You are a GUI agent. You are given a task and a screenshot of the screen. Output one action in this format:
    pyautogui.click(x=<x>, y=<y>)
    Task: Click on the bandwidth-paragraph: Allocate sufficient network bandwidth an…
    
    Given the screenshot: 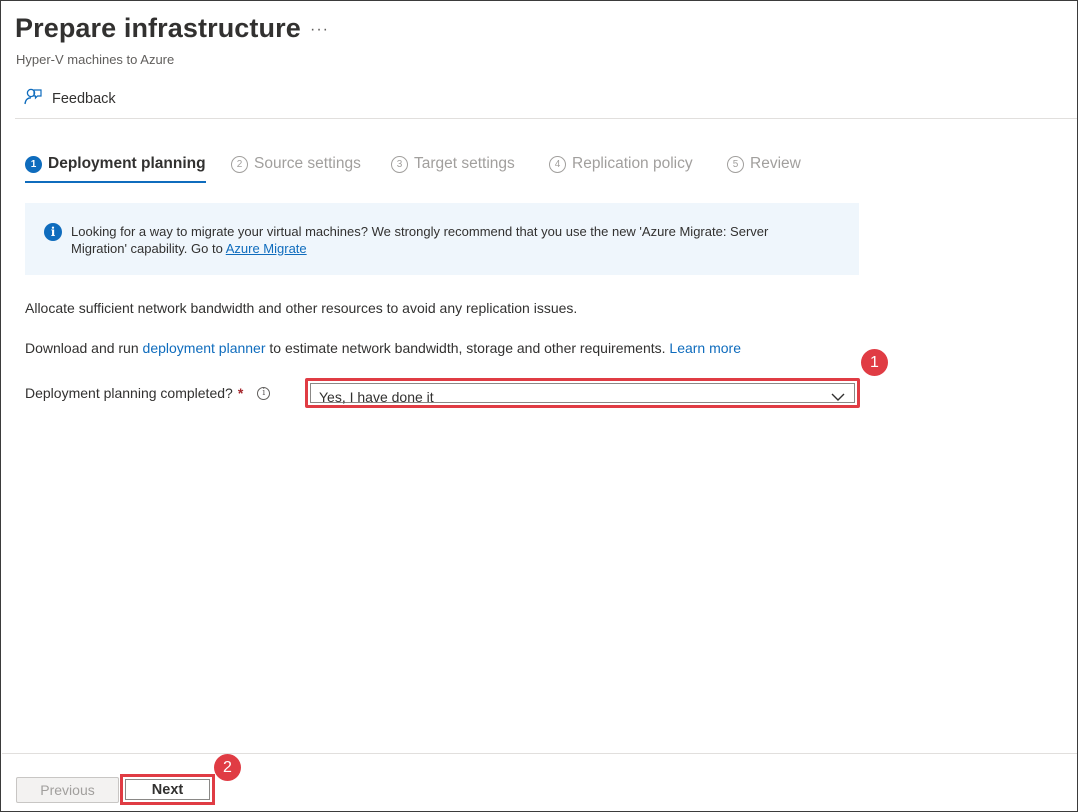 What is the action you would take?
    pyautogui.click(x=301, y=308)
    